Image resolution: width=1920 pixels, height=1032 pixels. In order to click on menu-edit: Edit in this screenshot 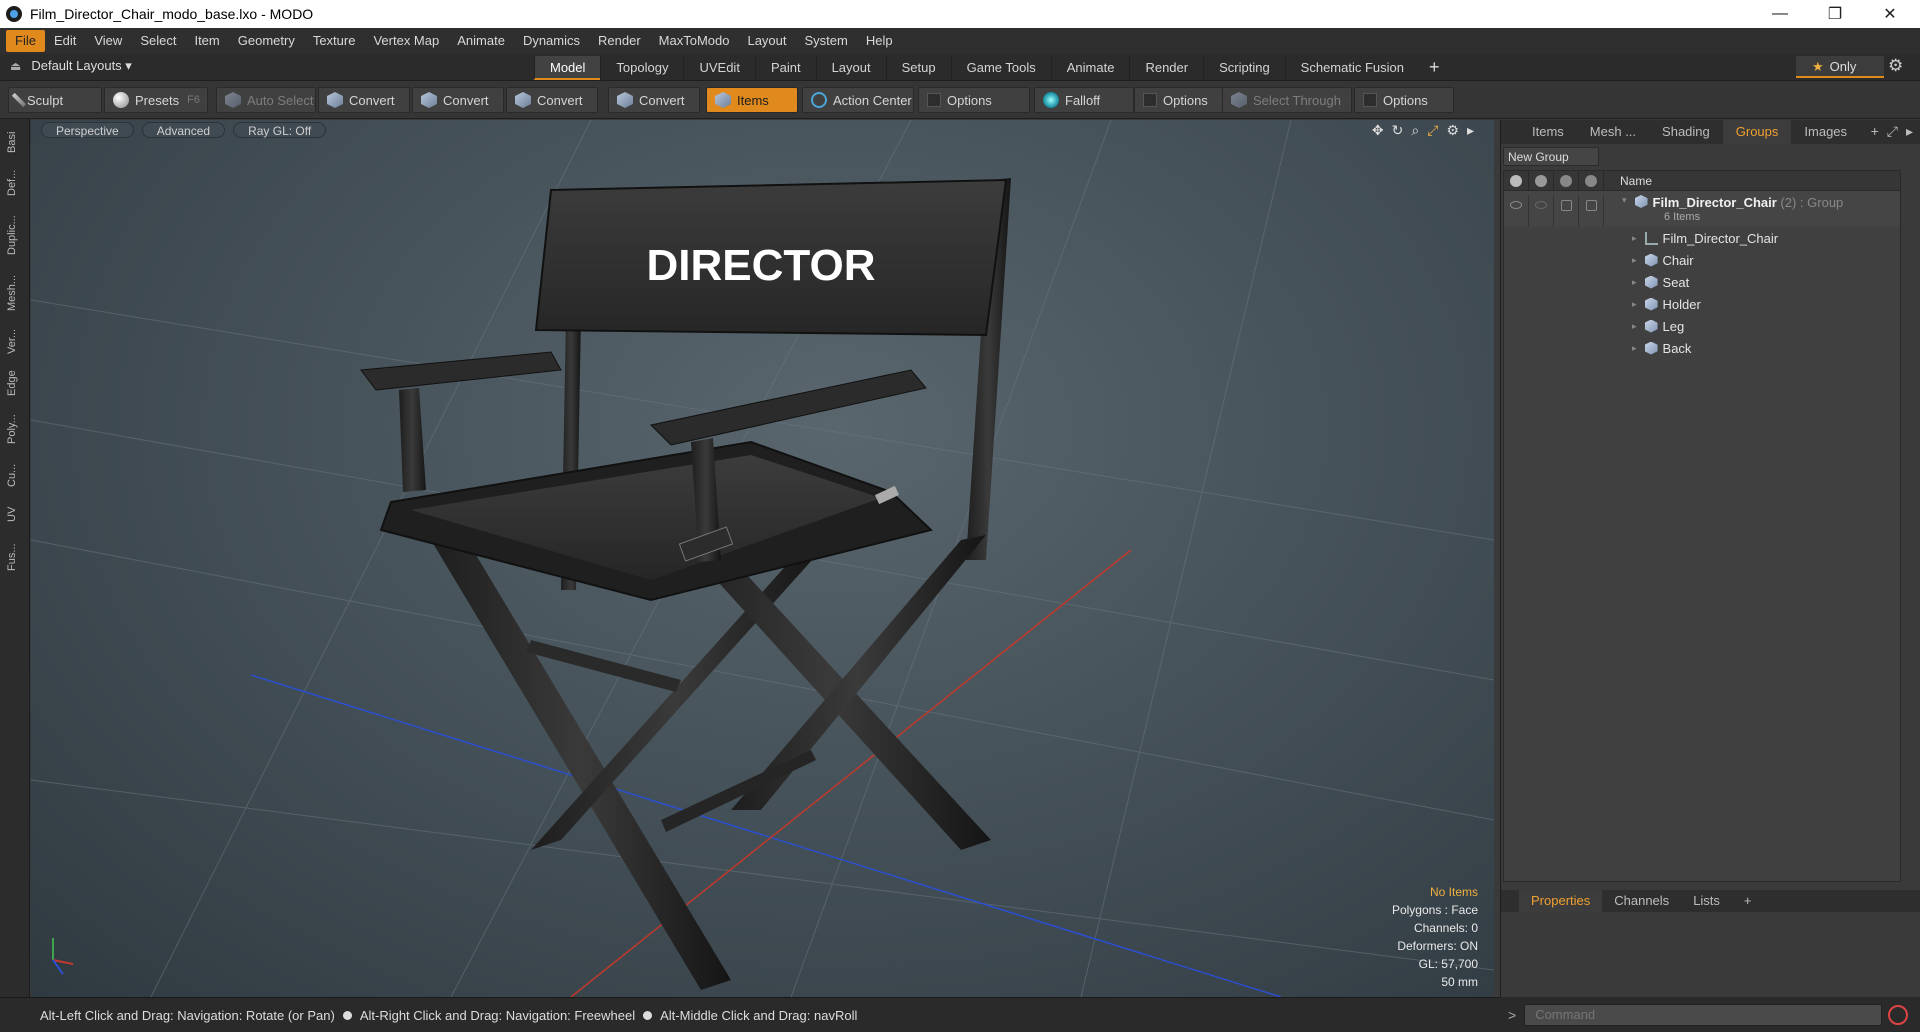, I will do `click(65, 41)`.